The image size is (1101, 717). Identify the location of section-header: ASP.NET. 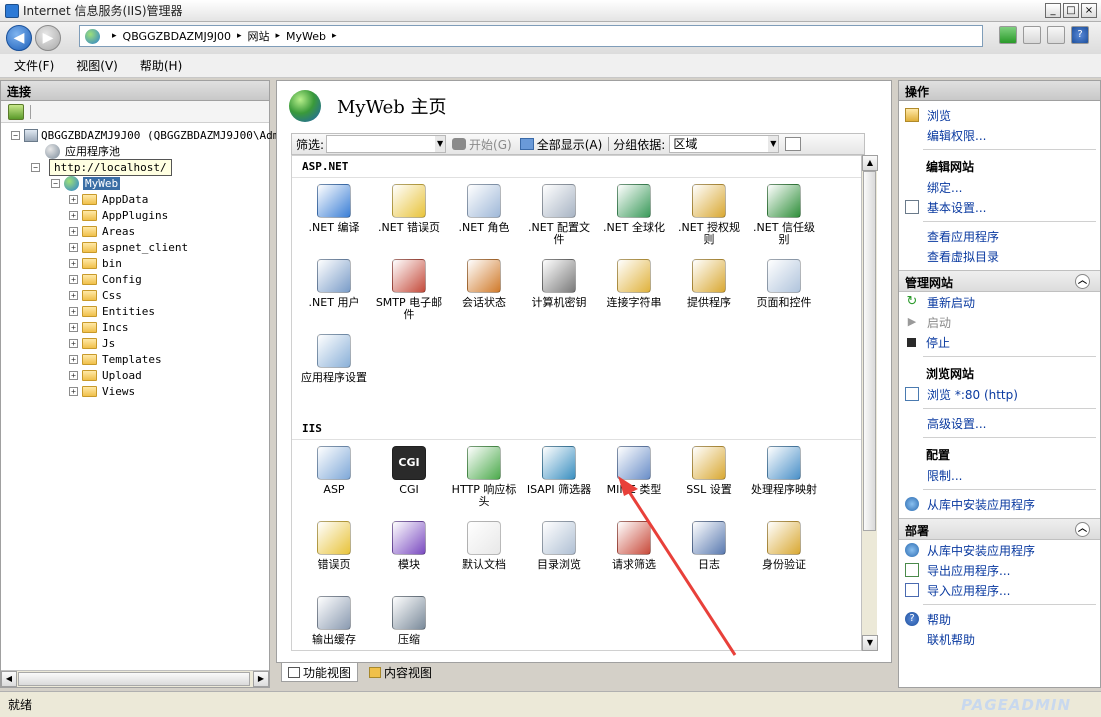
(577, 167).